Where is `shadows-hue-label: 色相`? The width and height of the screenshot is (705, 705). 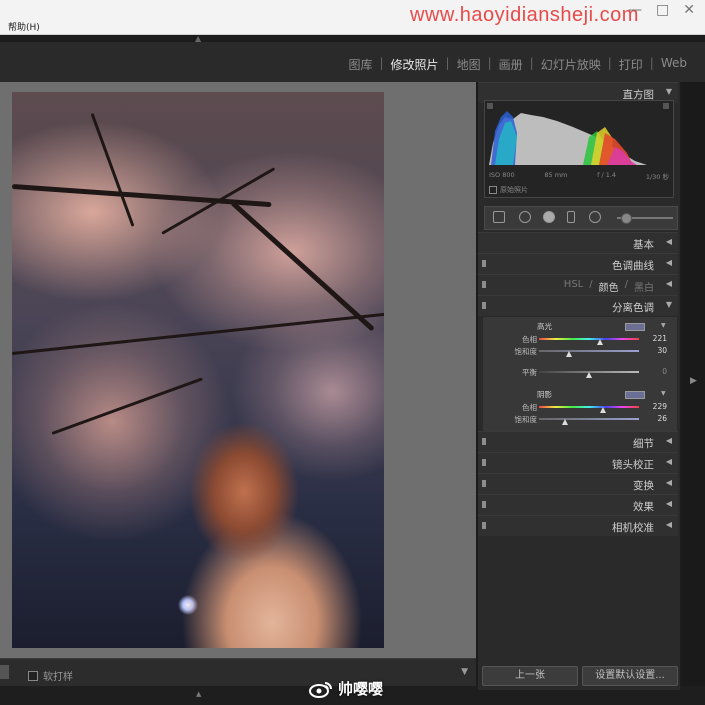
shadows-hue-label: 色相 is located at coordinates (529, 407).